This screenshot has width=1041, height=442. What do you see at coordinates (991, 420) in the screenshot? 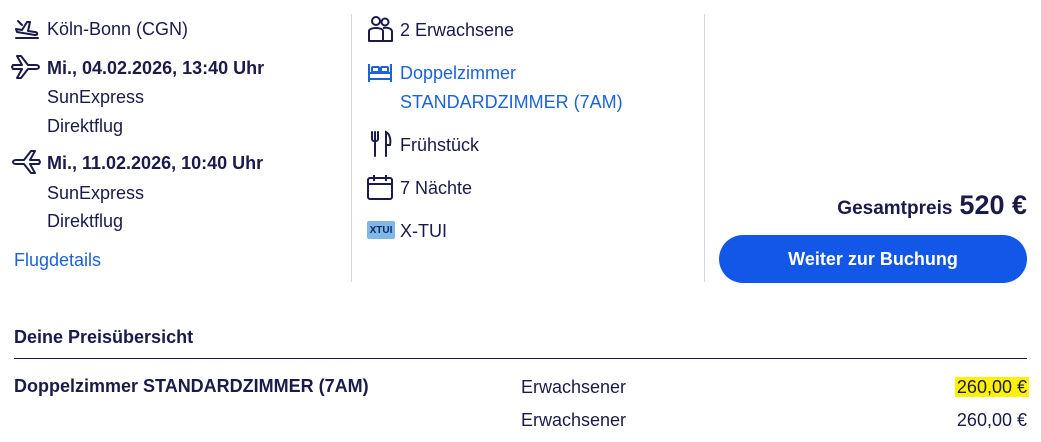
I see `price-row-amount-2: 260,00 €` at bounding box center [991, 420].